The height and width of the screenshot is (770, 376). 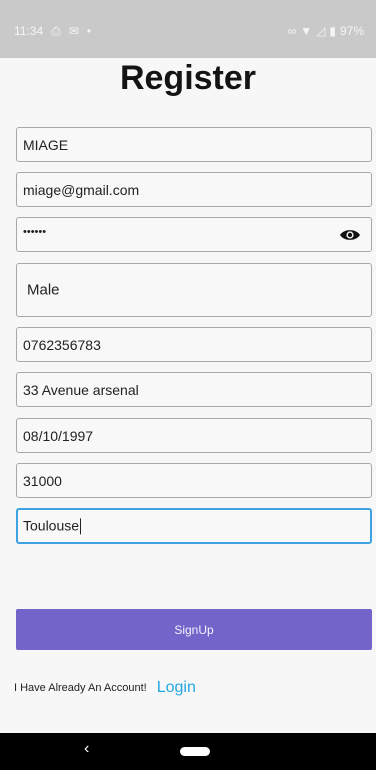 I want to click on sim-icon: ⎙, so click(x=56, y=31).